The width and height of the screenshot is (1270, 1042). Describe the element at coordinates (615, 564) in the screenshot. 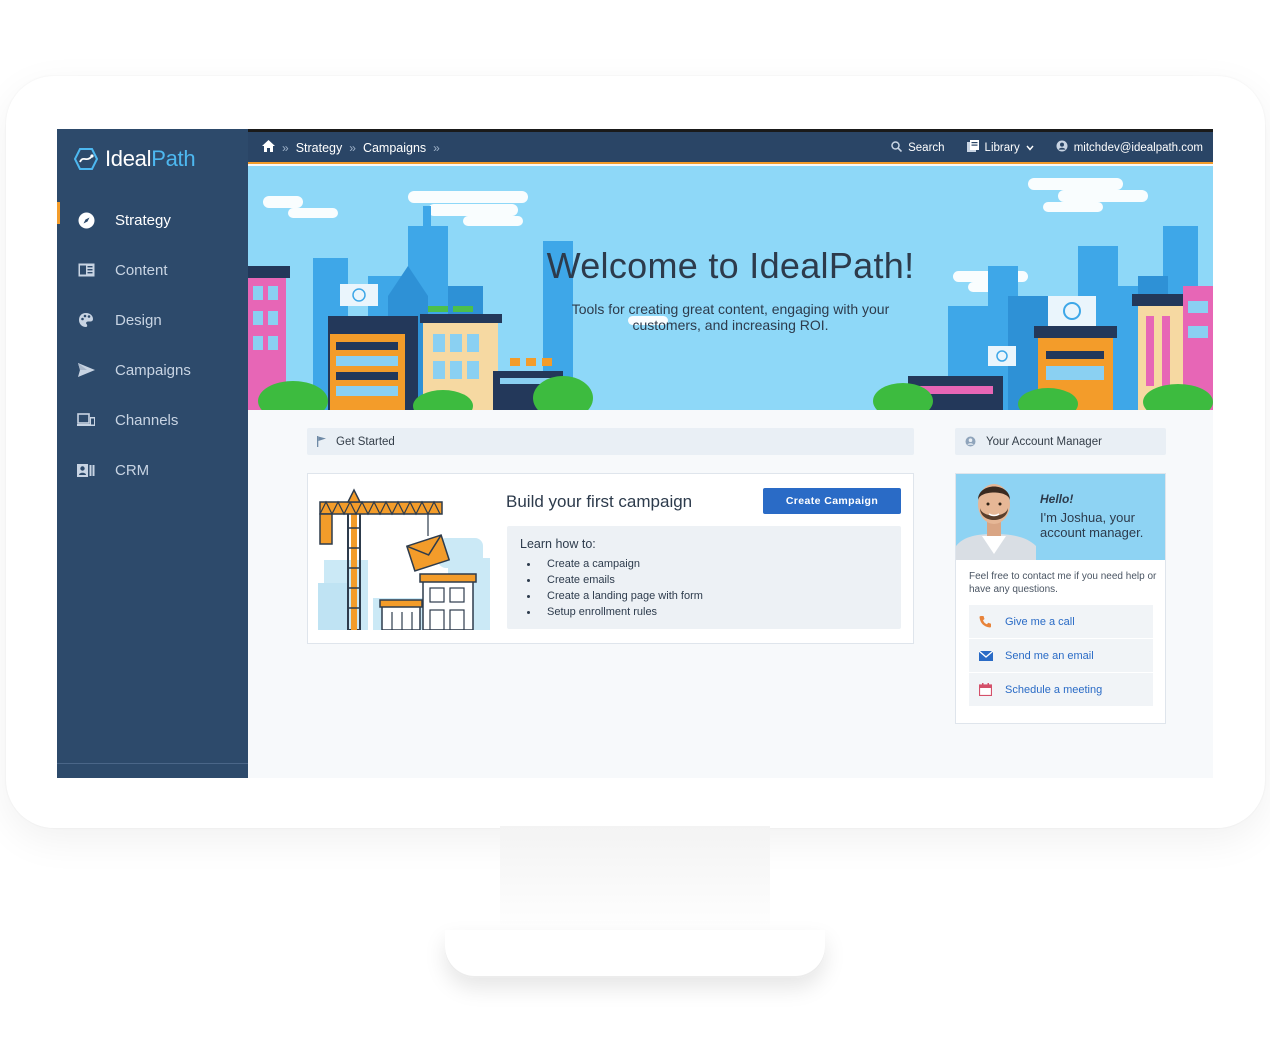

I see `list-item: Create a campaign` at that location.